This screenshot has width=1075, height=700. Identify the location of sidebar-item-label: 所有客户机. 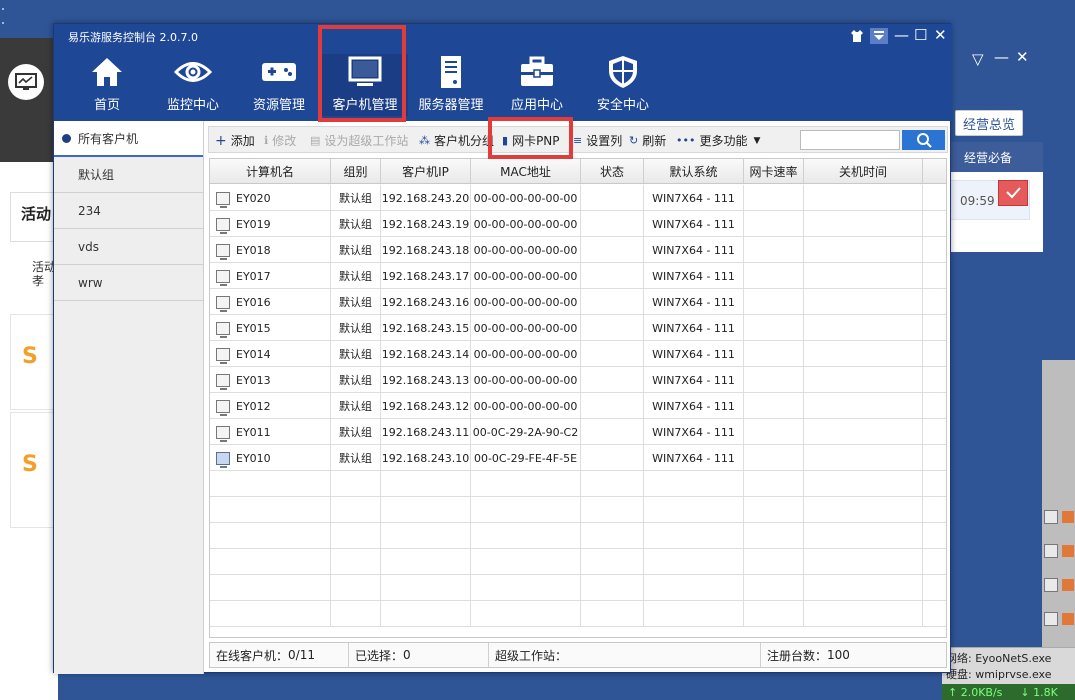
(108, 138).